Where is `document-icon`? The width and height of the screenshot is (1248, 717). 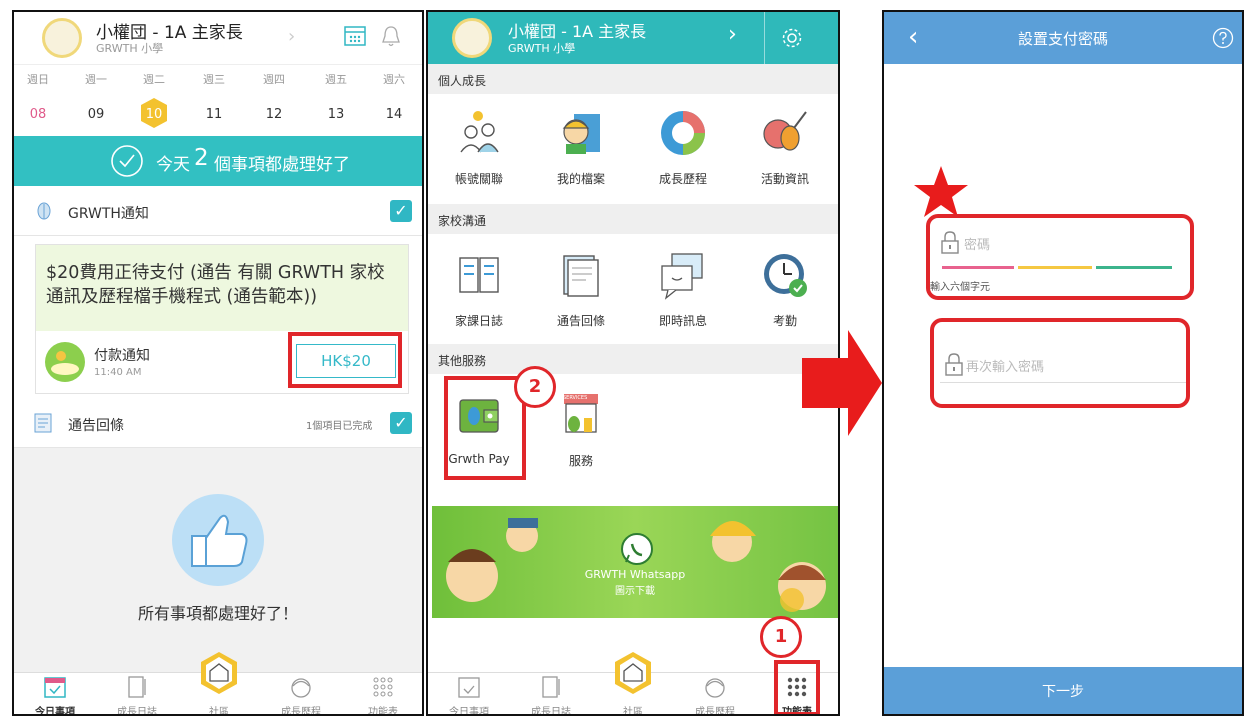
document-icon is located at coordinates (43, 423).